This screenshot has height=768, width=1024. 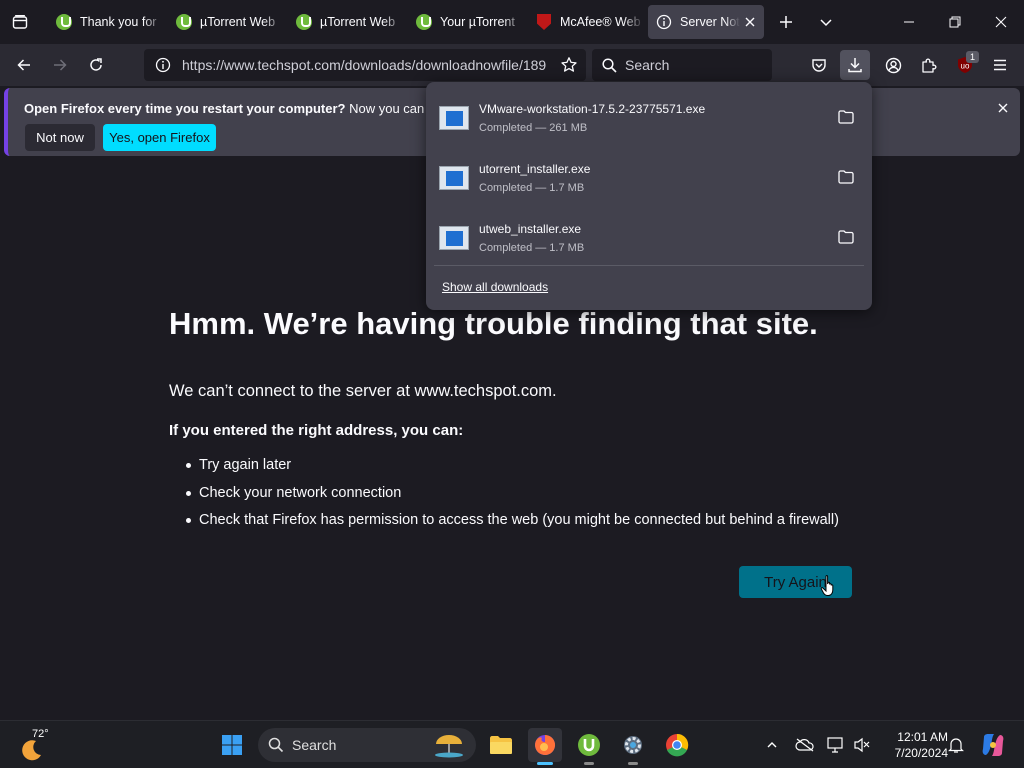 I want to click on download-filename: utorrent_installer.exe, so click(x=535, y=169).